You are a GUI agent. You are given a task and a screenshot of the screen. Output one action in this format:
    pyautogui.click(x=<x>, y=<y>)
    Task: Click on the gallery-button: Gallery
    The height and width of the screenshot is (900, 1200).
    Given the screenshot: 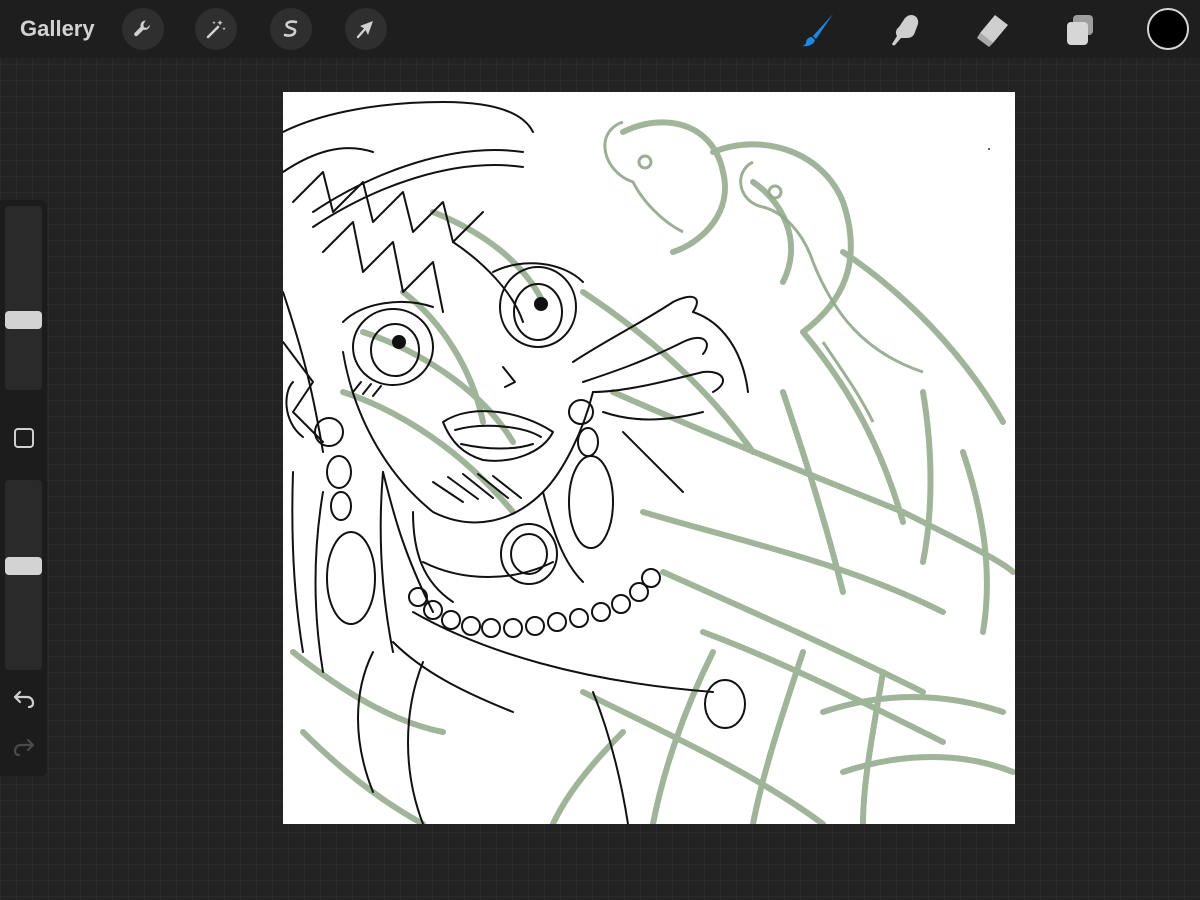 What is the action you would take?
    pyautogui.click(x=57, y=29)
    